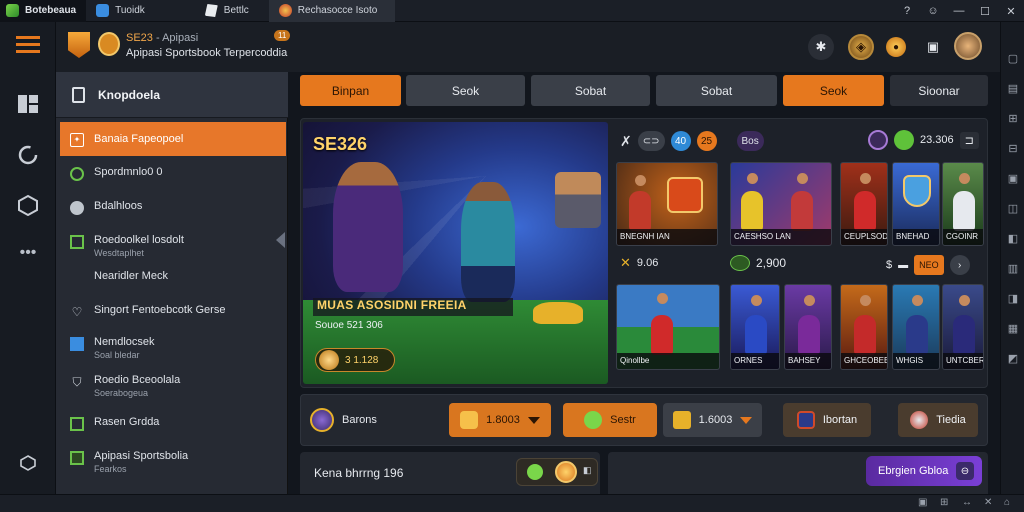  What do you see at coordinates (28, 104) in the screenshot?
I see `dashboard-icon` at bounding box center [28, 104].